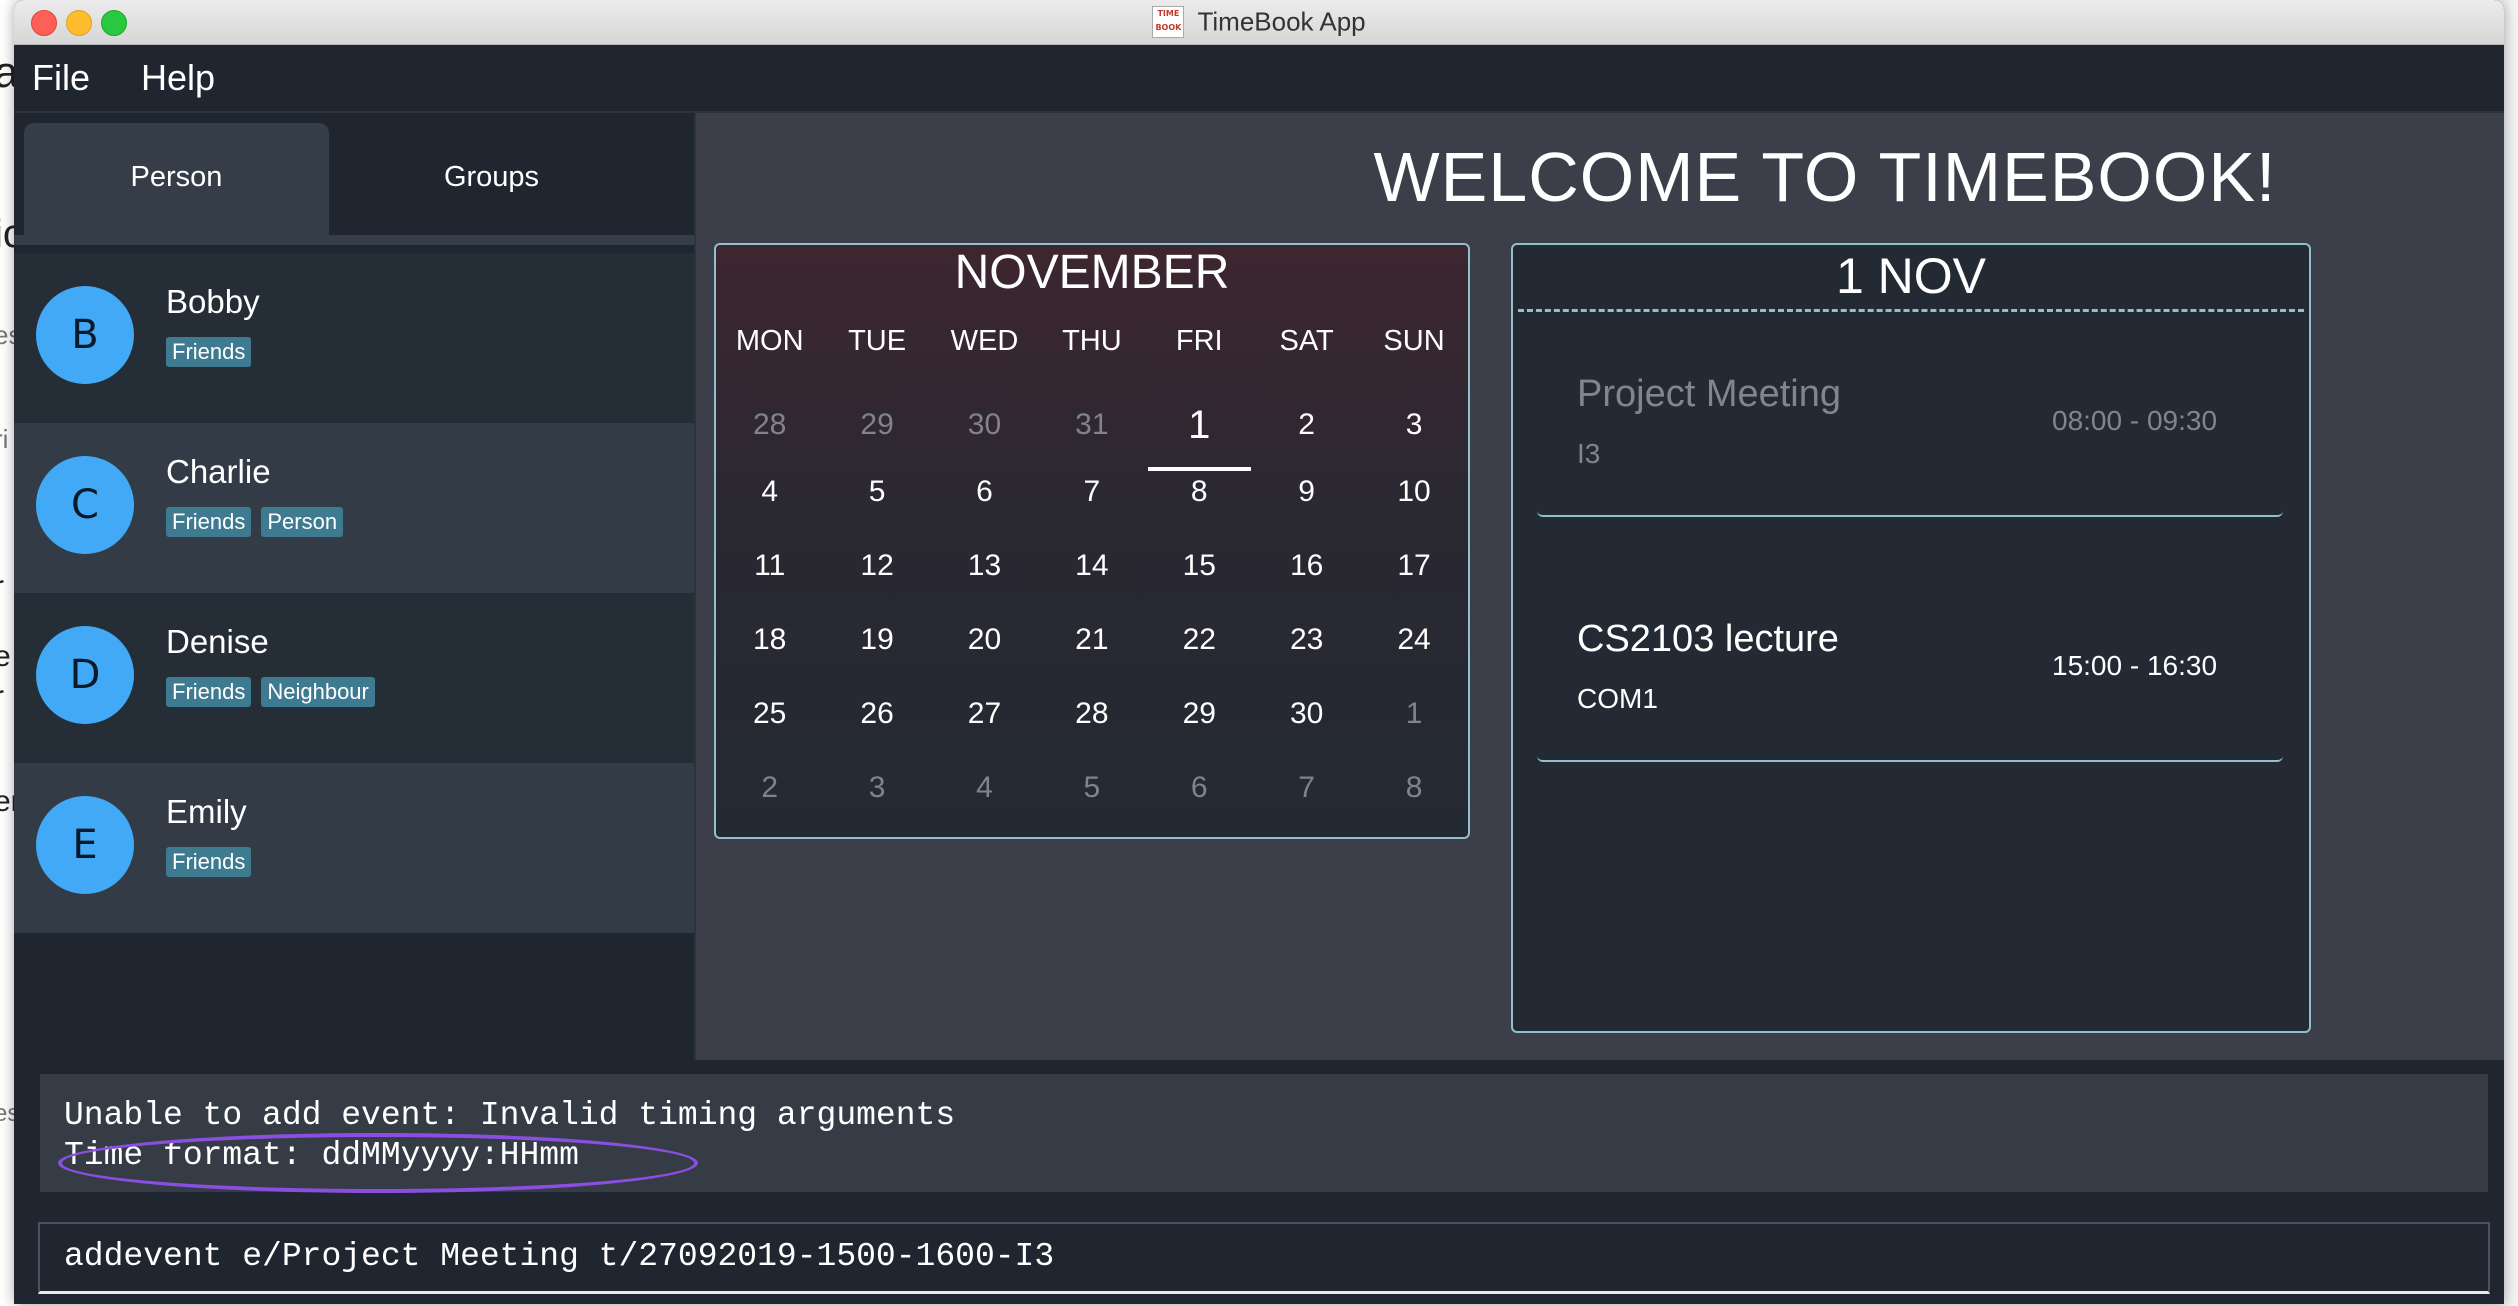 This screenshot has width=2518, height=1306. What do you see at coordinates (354, 848) in the screenshot?
I see `person-card: E Emily Friends` at bounding box center [354, 848].